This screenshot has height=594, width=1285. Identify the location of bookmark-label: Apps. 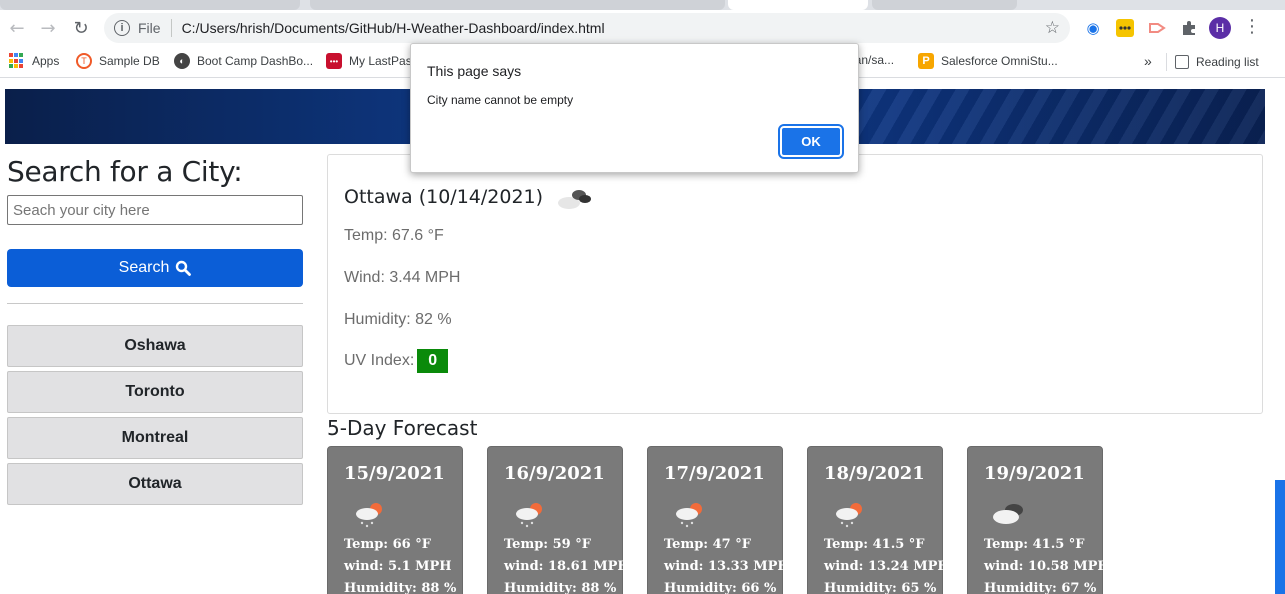
(46, 61).